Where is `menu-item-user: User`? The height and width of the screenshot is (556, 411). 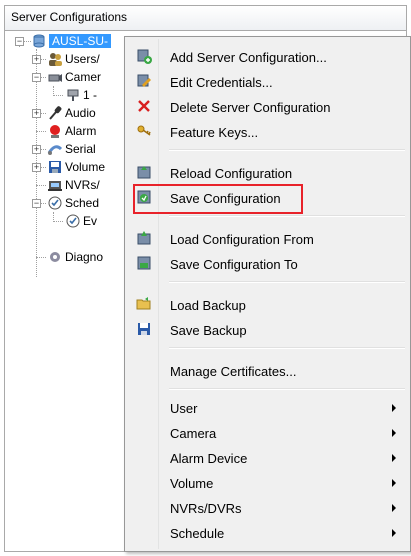 menu-item-user: User is located at coordinates (267, 407).